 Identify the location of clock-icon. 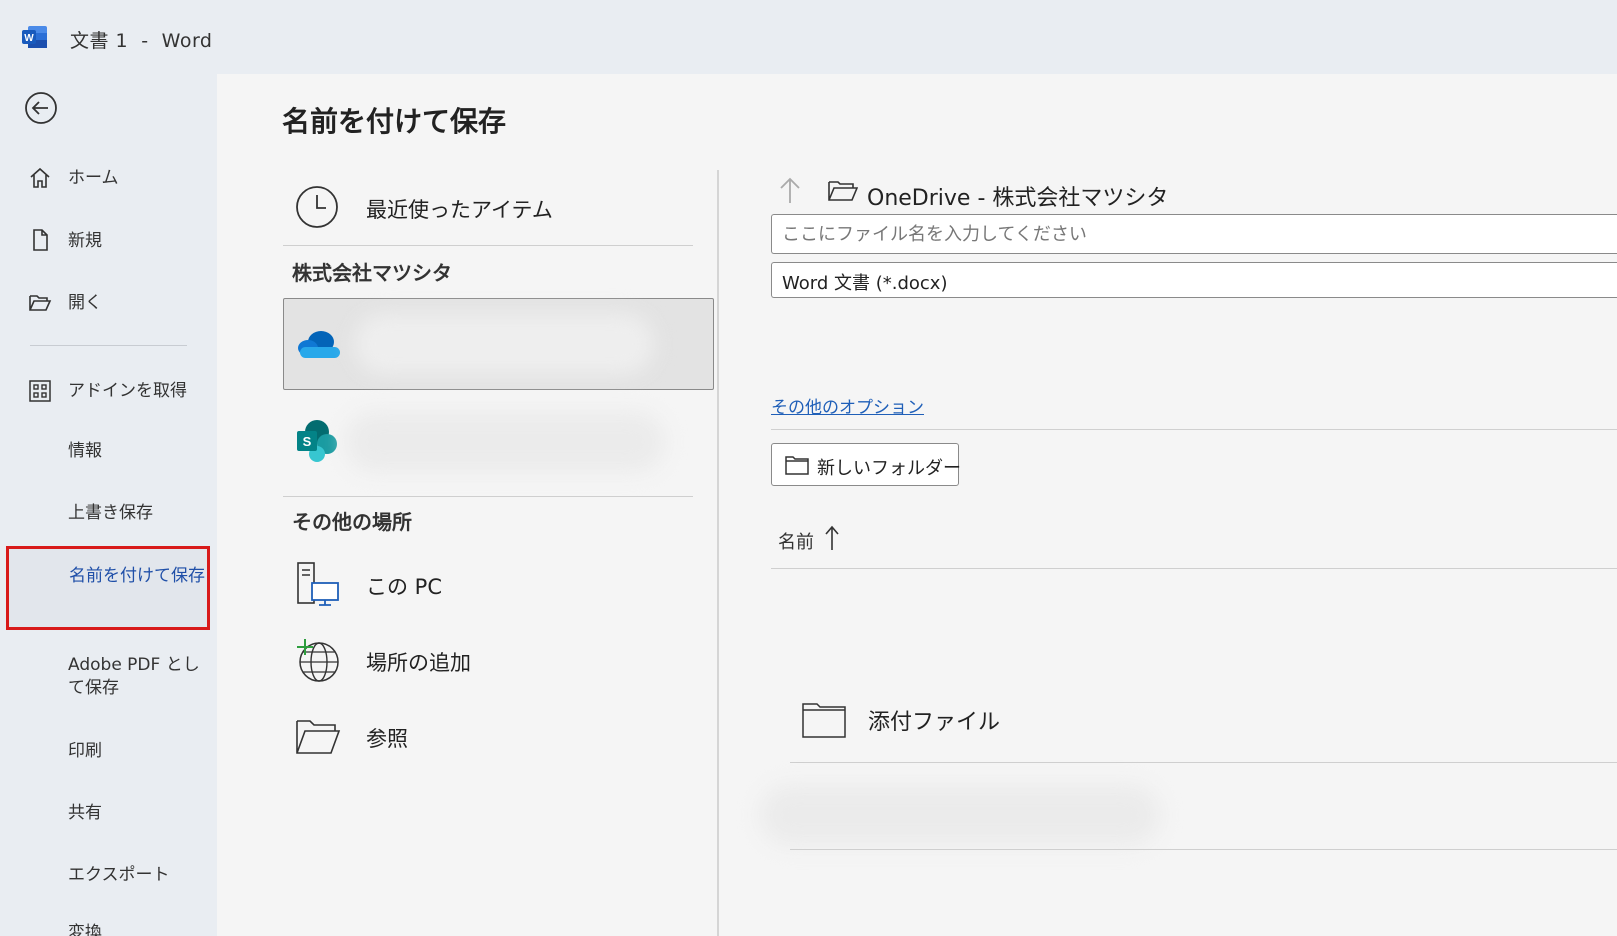
(317, 207).